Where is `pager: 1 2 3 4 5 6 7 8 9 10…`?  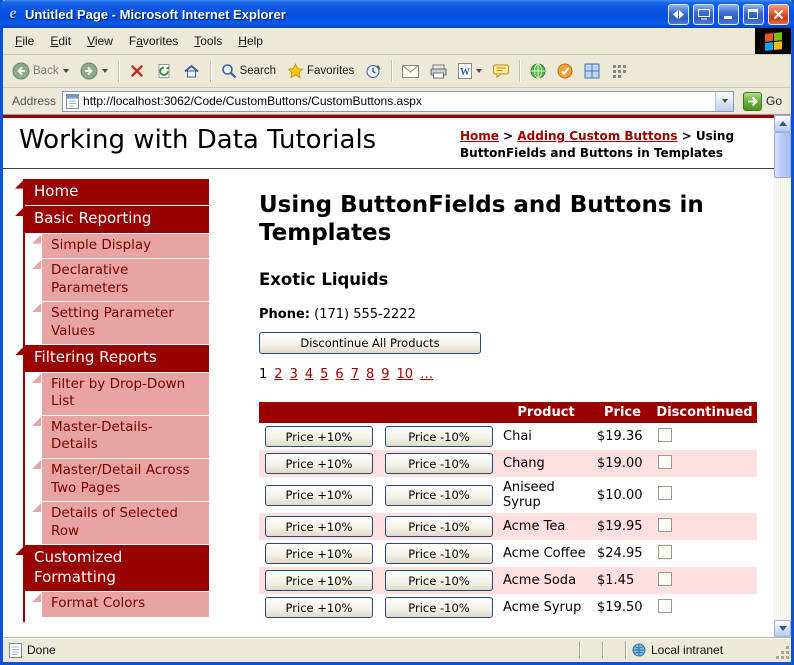 pager: 1 2 3 4 5 6 7 8 9 10… is located at coordinates (504, 374).